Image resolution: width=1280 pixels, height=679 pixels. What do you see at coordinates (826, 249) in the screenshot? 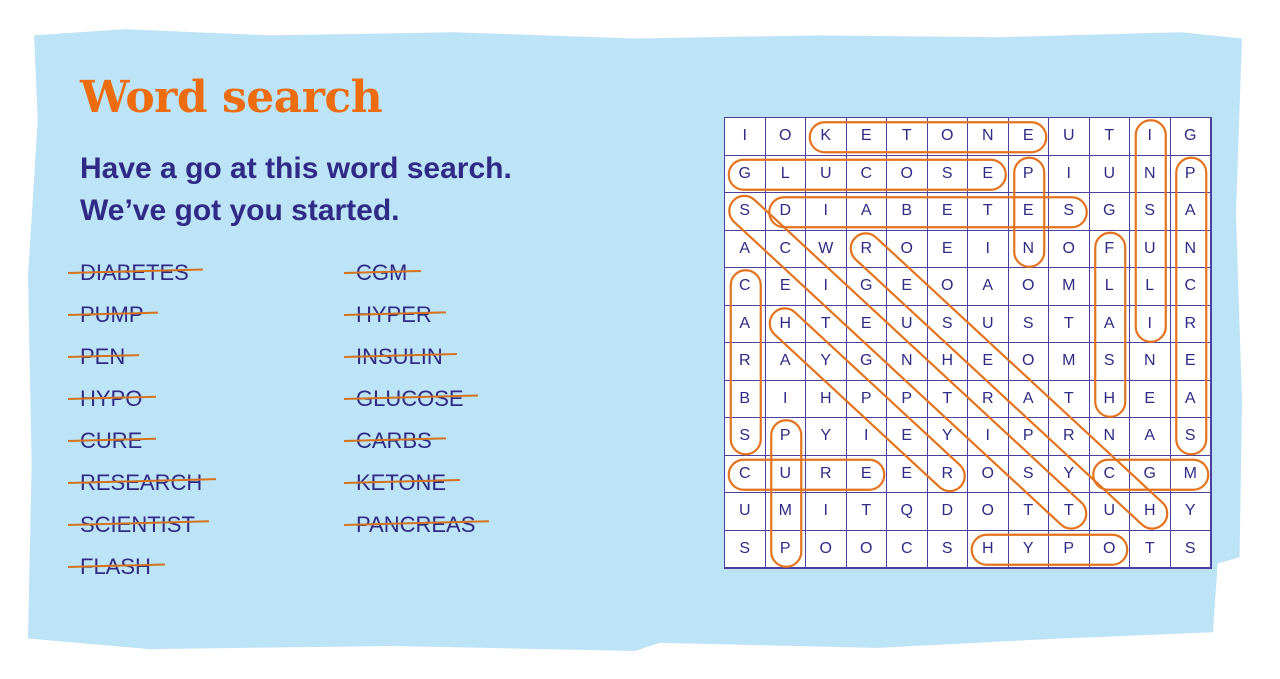
I see `grid-cell: W` at bounding box center [826, 249].